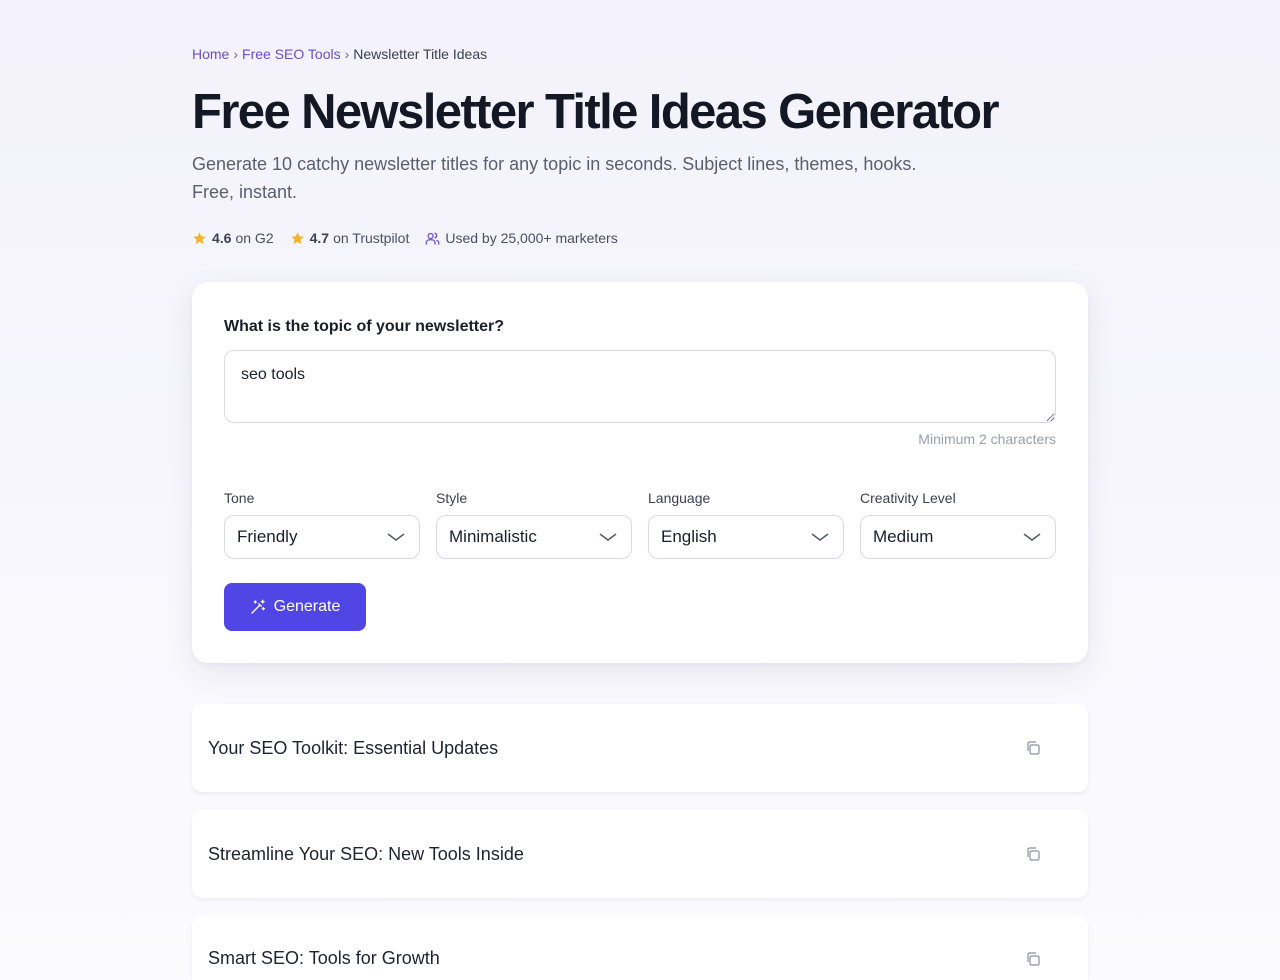 The width and height of the screenshot is (1280, 980). I want to click on result-item: Smart SEO: Tools for Growth, so click(640, 947).